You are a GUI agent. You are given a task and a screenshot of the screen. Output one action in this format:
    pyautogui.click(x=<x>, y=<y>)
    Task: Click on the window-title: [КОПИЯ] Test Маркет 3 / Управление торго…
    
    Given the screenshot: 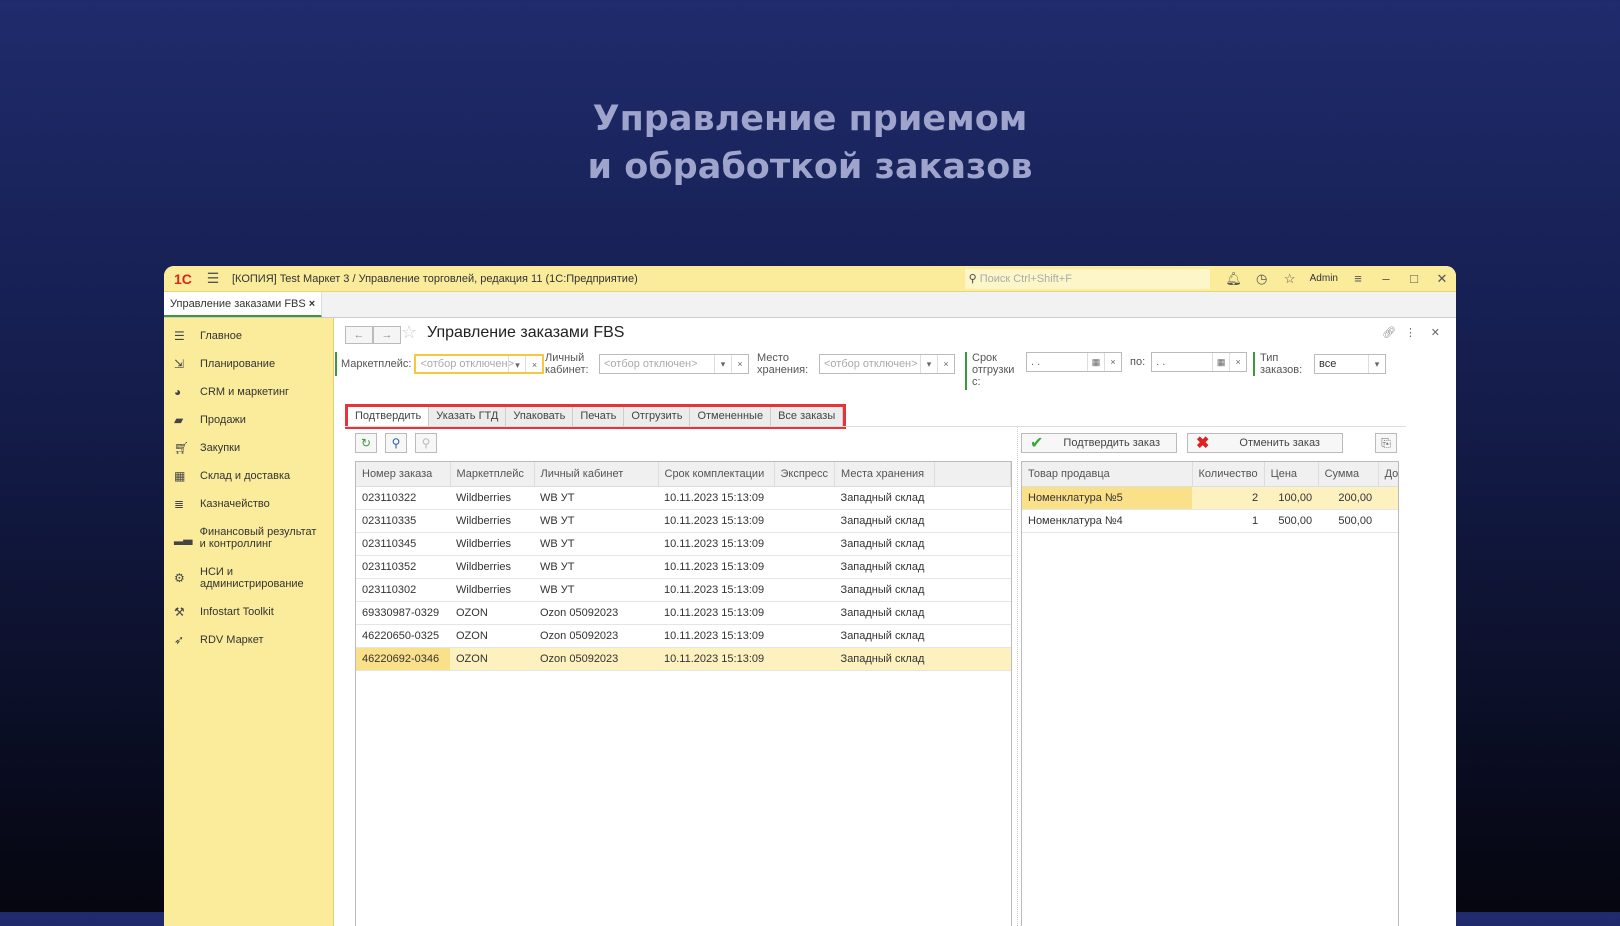 What is the action you would take?
    pyautogui.click(x=435, y=278)
    